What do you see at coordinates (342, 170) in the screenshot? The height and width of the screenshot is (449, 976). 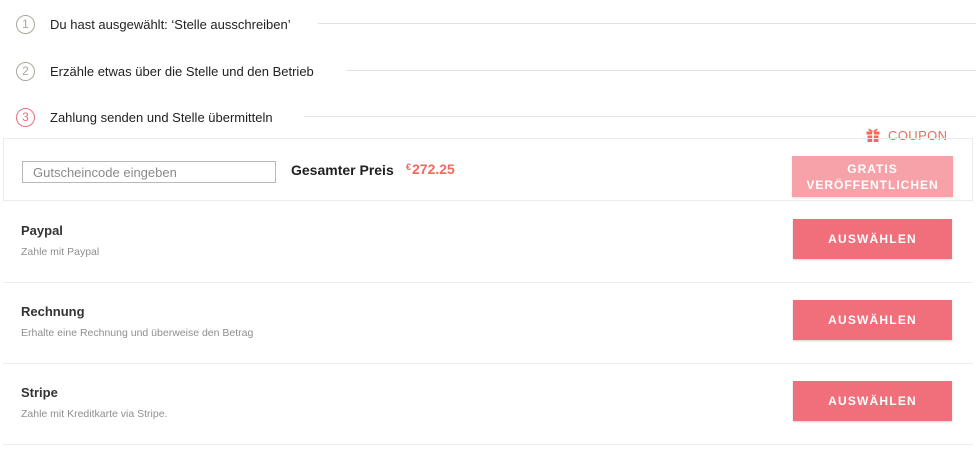 I see `total-price-label: Gesamter Preis` at bounding box center [342, 170].